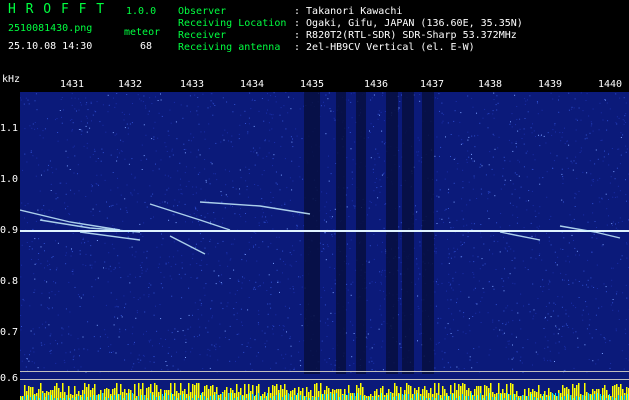 The width and height of the screenshot is (629, 400). Describe the element at coordinates (146, 46) in the screenshot. I see `meteor-count: 68` at that location.